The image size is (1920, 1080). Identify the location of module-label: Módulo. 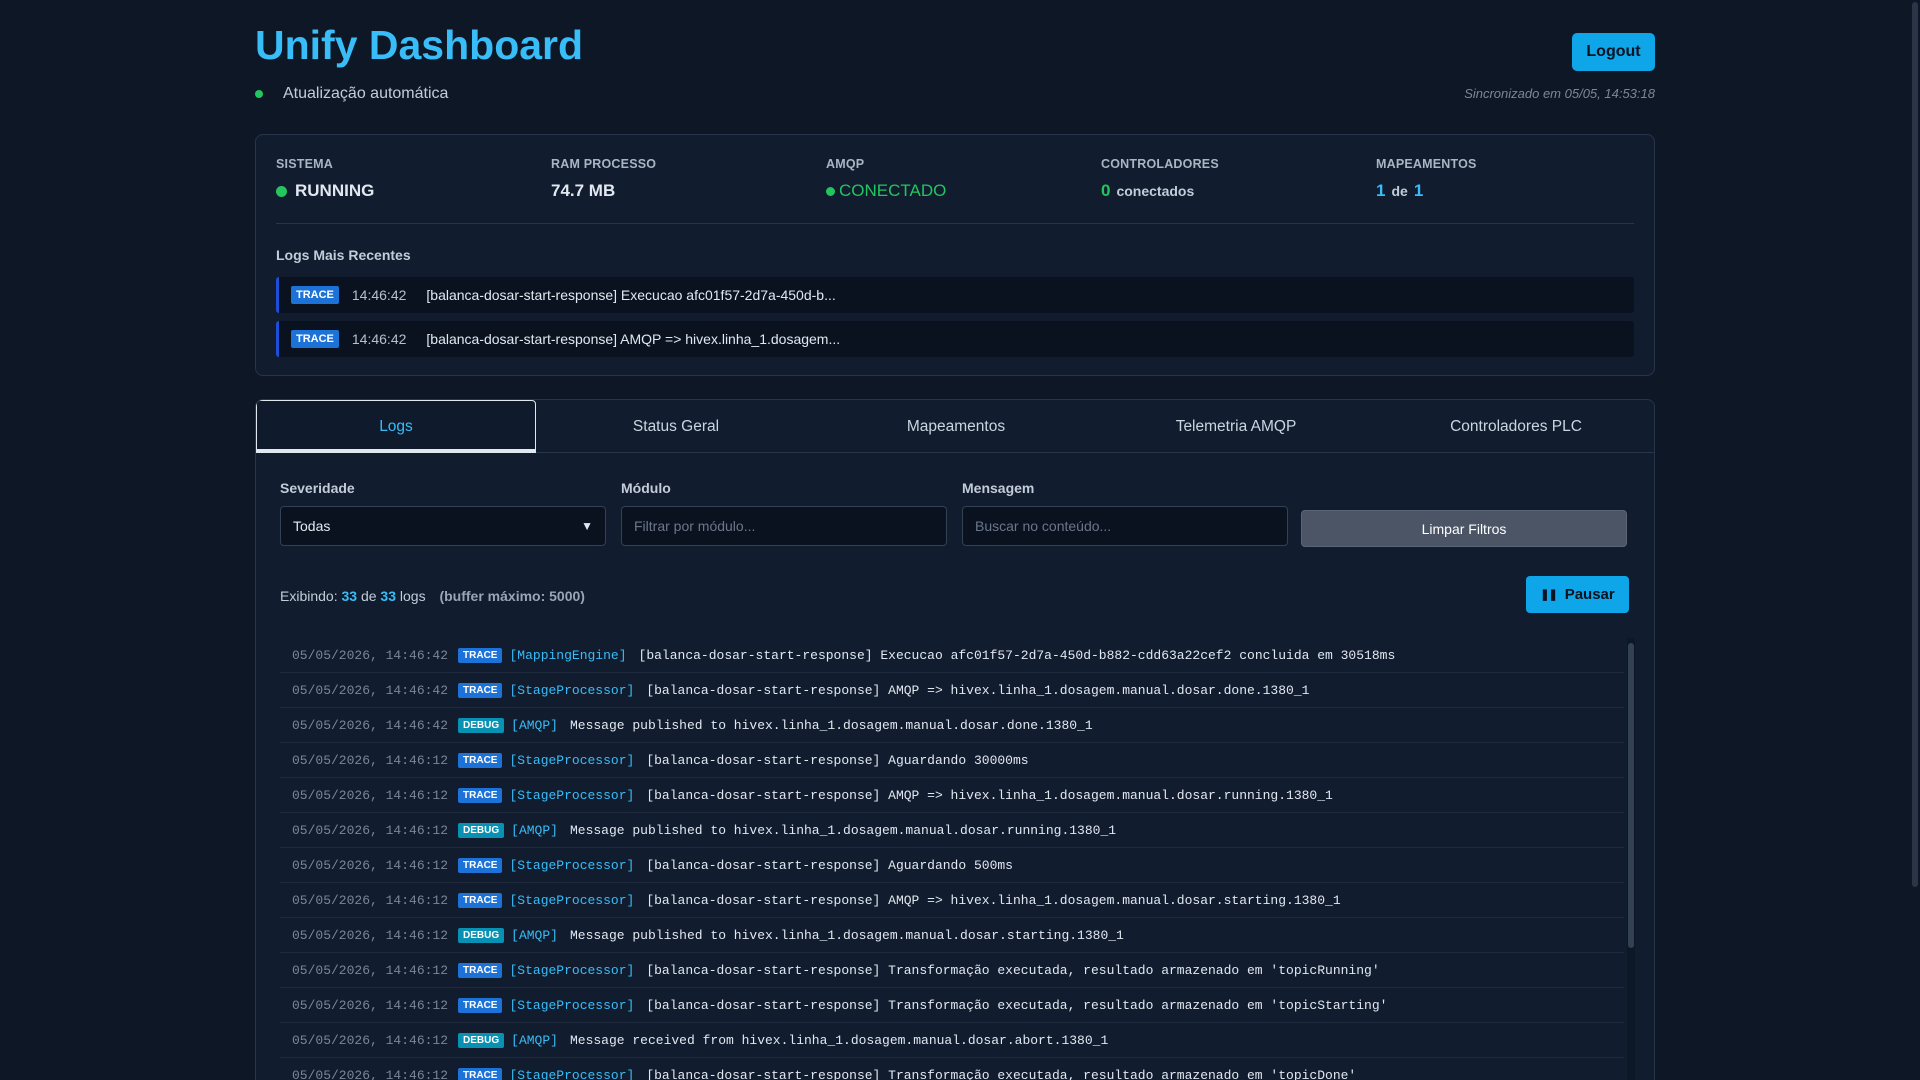
(646, 488).